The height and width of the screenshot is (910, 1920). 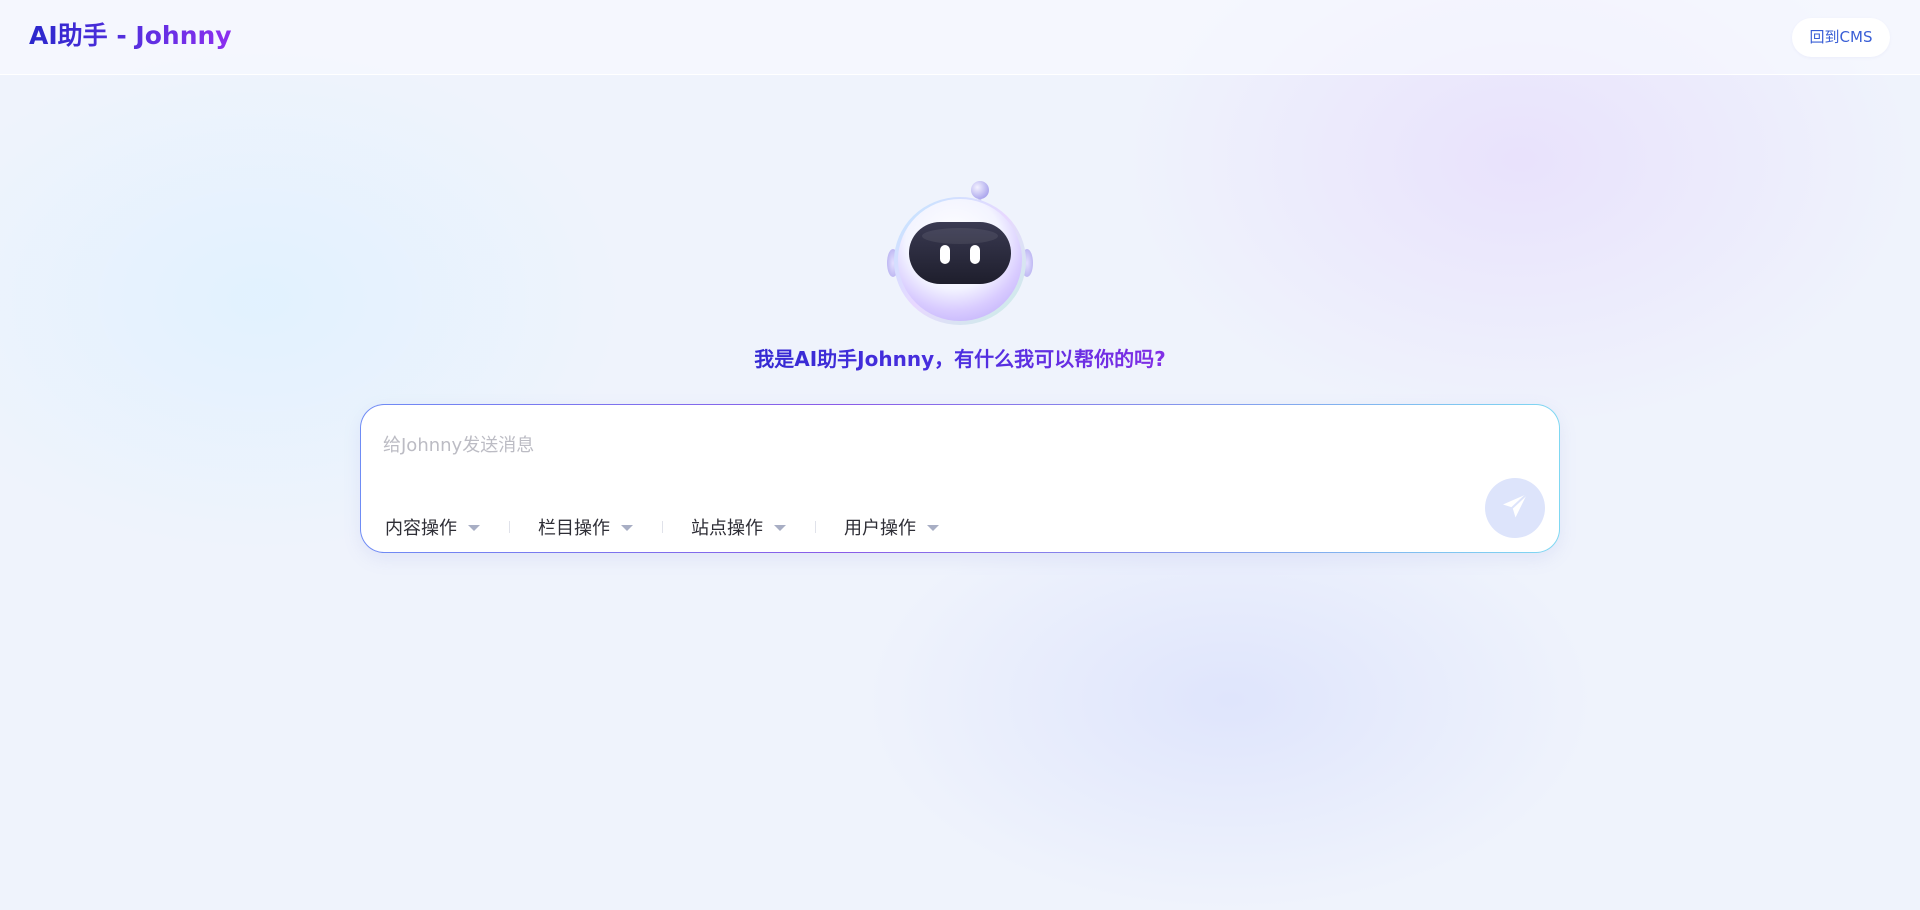 I want to click on menu-content-ops: 内容操作, so click(x=432, y=527).